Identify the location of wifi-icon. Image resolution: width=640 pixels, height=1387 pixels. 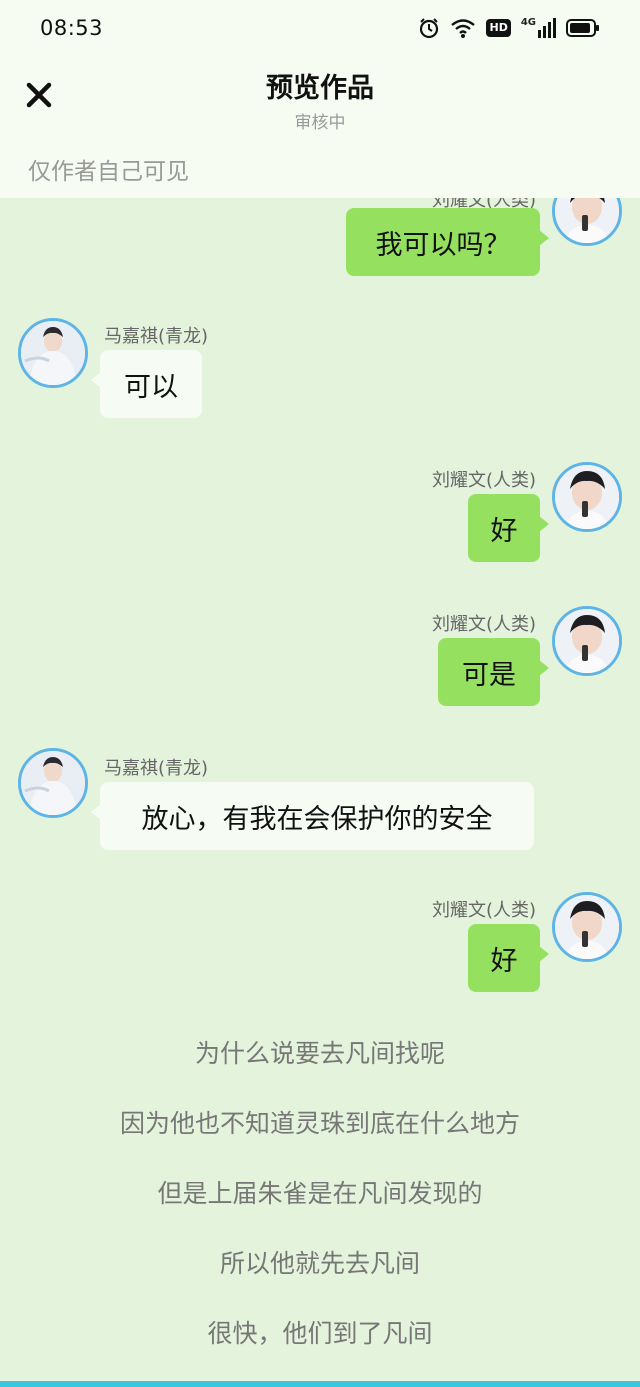
(463, 28).